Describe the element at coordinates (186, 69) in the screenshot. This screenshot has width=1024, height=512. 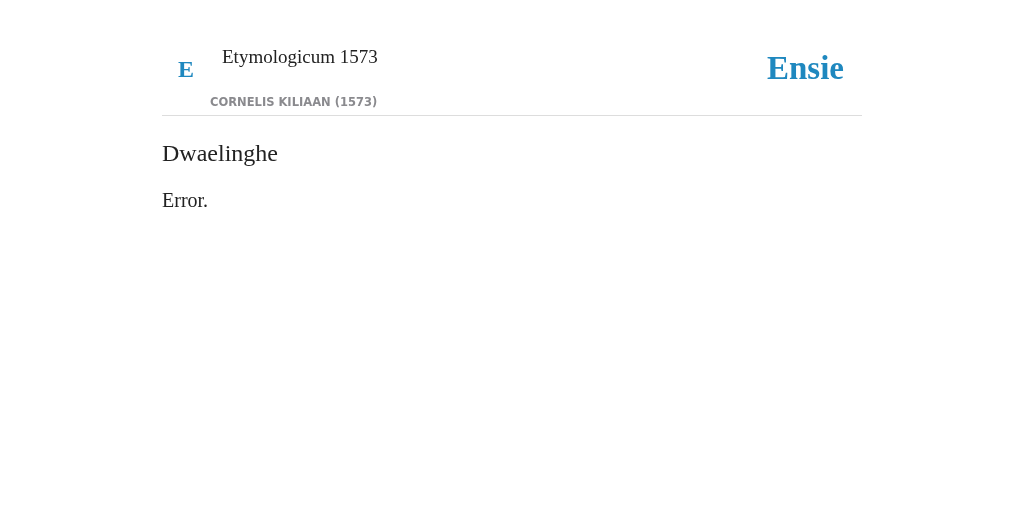
I see `dictionary-logo: E` at that location.